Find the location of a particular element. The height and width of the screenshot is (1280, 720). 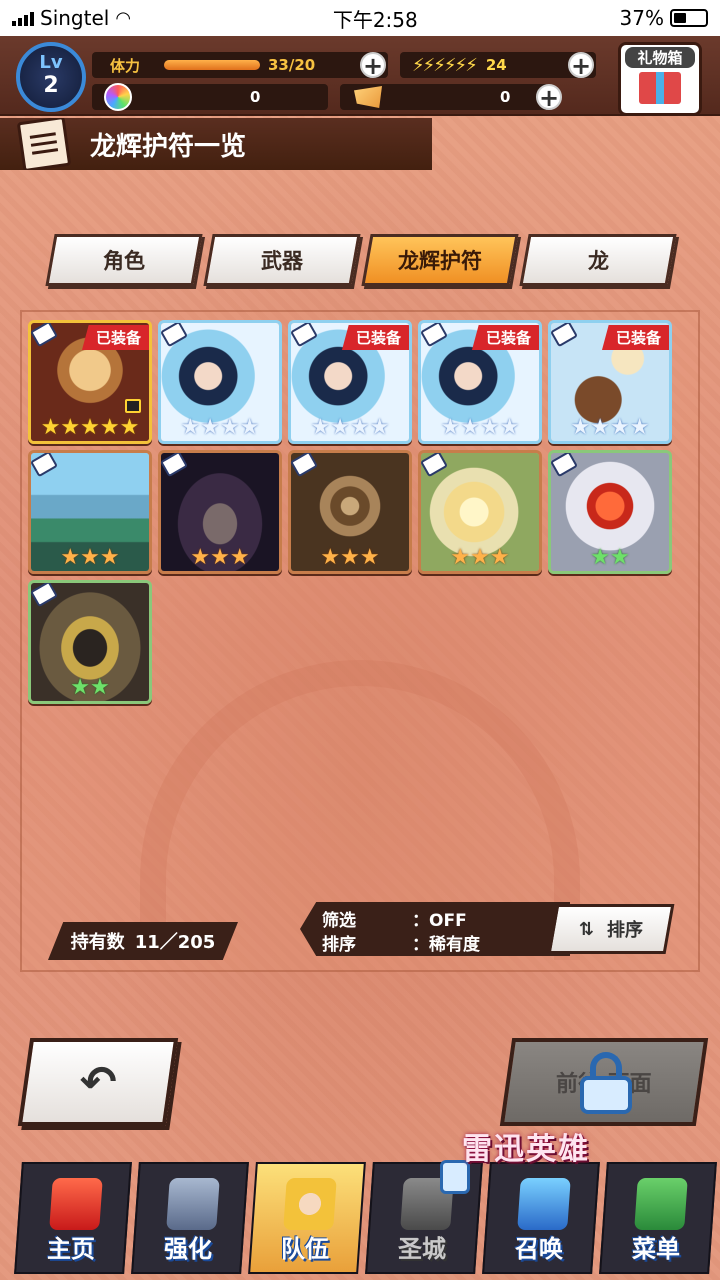

rarity-stars: ★★★★★ is located at coordinates (90, 427).